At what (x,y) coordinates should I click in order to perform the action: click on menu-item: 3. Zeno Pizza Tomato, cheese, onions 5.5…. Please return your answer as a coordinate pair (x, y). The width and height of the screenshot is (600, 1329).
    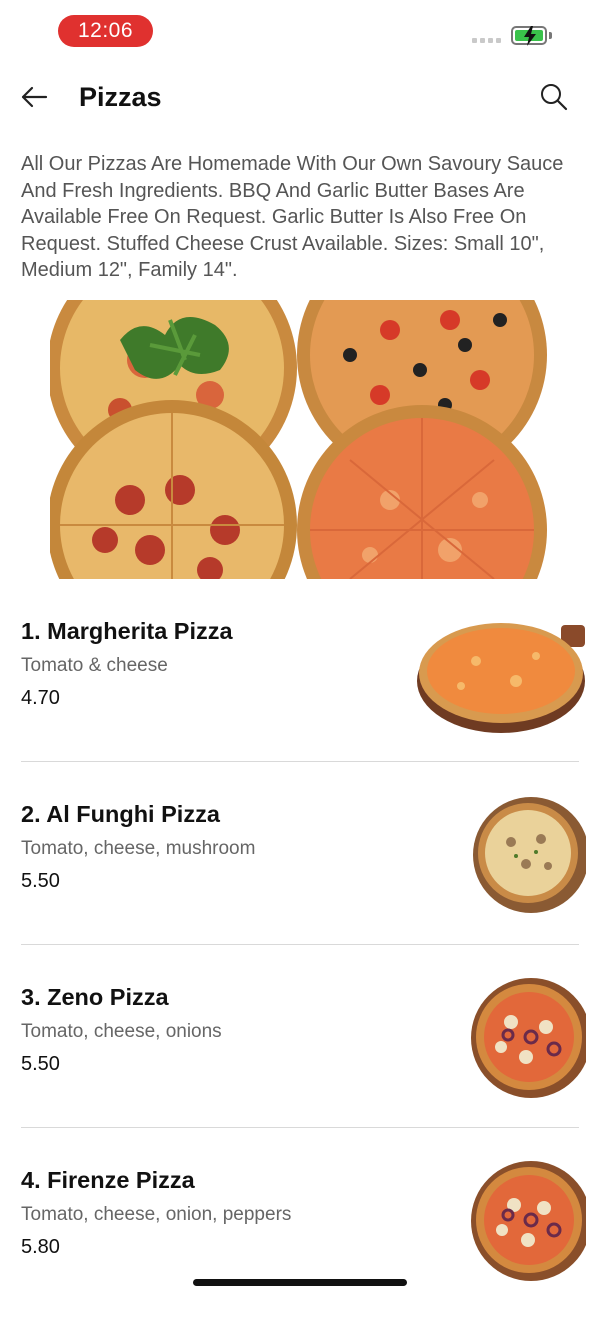
    Looking at the image, I should click on (303, 1054).